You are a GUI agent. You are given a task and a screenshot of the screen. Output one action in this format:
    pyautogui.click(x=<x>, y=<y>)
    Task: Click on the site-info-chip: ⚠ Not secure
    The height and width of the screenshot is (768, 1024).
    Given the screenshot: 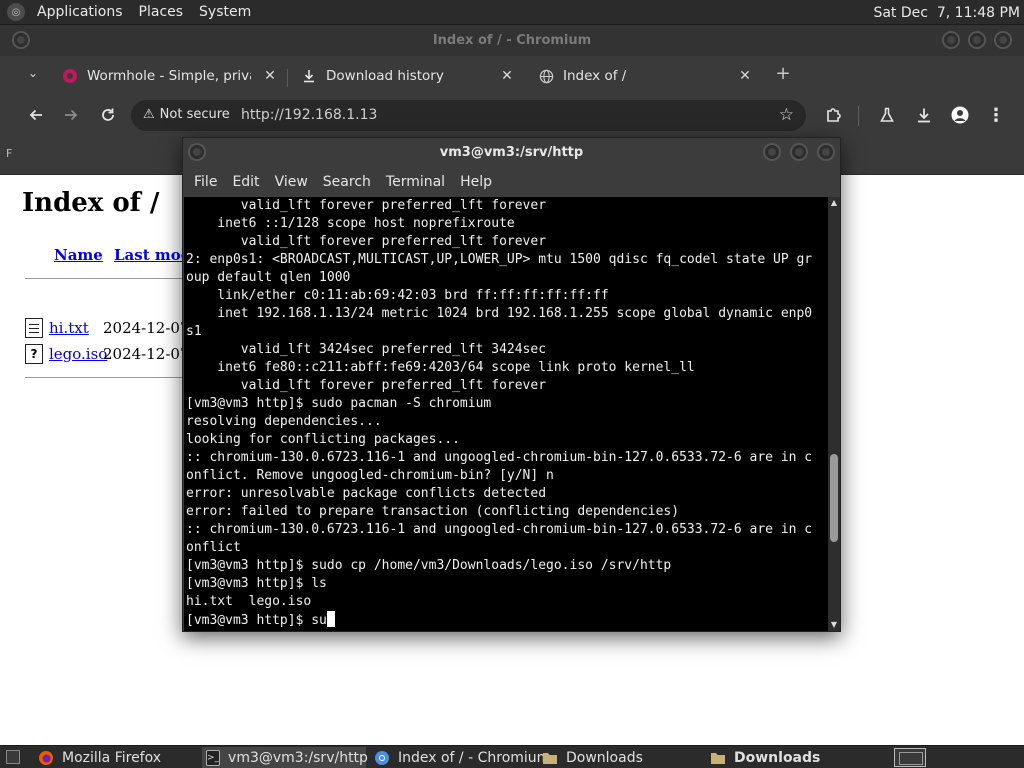 What is the action you would take?
    pyautogui.click(x=186, y=114)
    